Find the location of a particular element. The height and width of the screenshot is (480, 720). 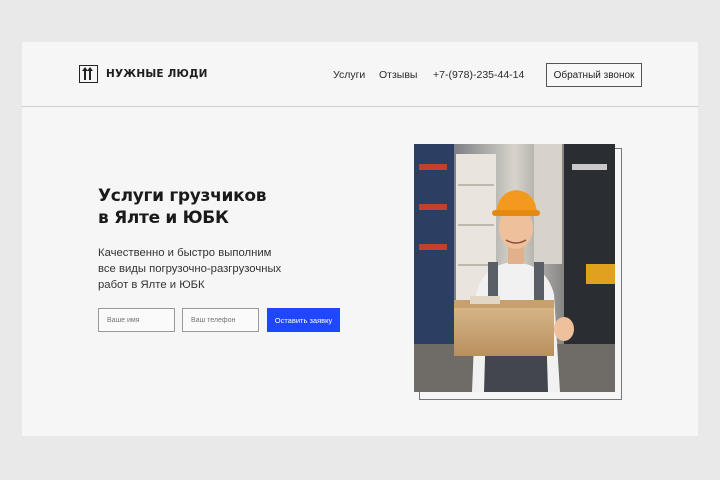

nav-reviews-link: Отзывы is located at coordinates (398, 75).